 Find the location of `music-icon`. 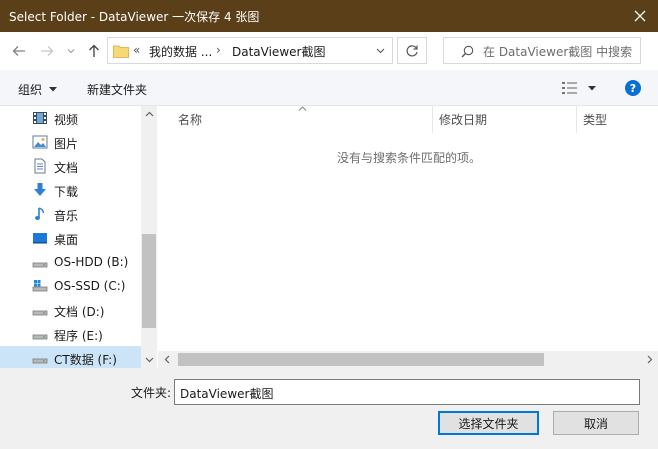

music-icon is located at coordinates (40, 213).